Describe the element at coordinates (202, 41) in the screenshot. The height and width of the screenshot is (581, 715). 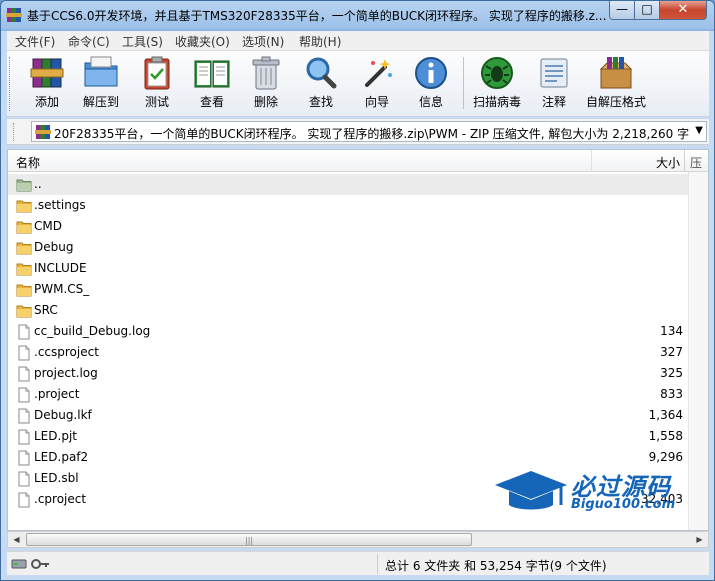
I see `menu-favorites: 收藏夹(O)` at that location.